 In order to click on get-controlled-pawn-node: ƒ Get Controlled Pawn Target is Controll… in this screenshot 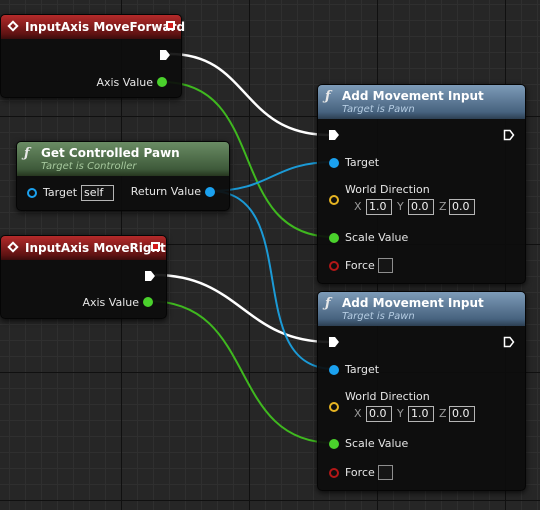, I will do `click(123, 176)`.